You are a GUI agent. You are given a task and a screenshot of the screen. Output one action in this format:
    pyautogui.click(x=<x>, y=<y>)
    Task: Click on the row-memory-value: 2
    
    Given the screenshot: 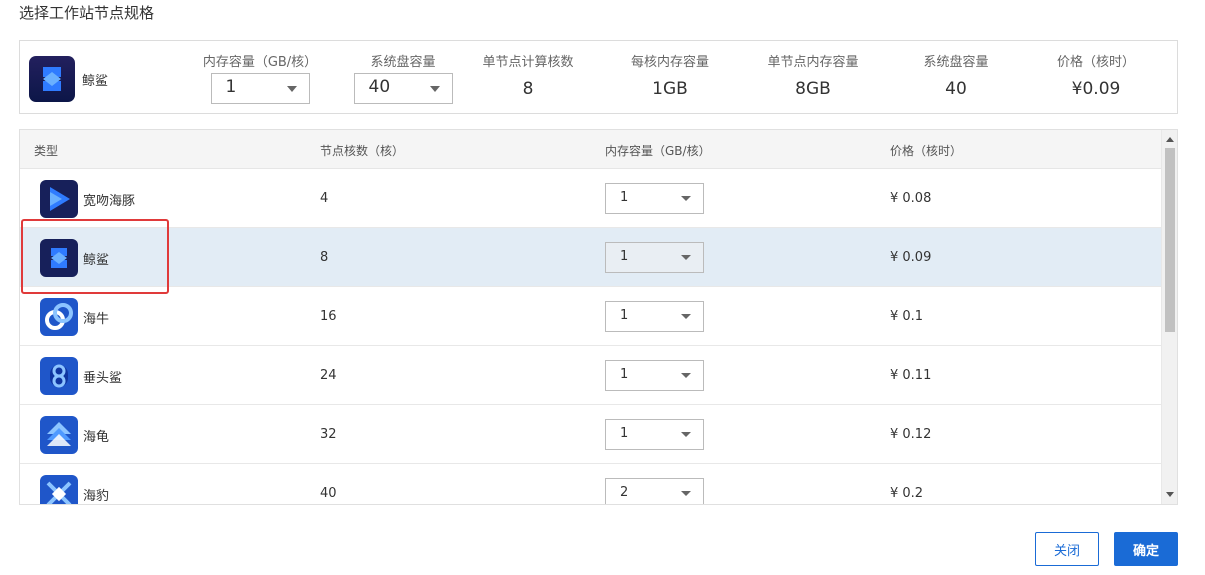 What is the action you would take?
    pyautogui.click(x=624, y=492)
    